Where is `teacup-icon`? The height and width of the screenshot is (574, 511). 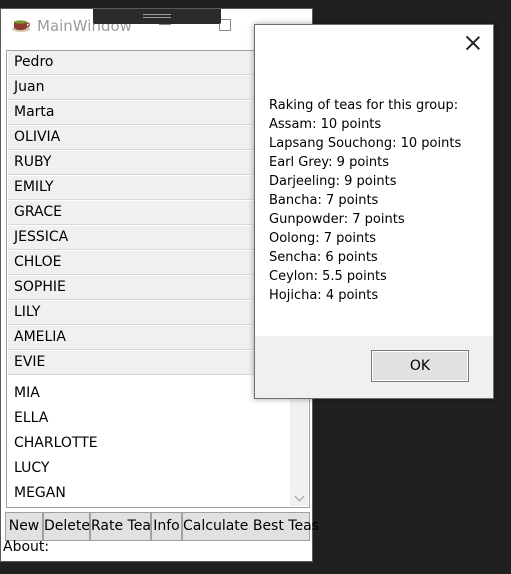 teacup-icon is located at coordinates (21, 26).